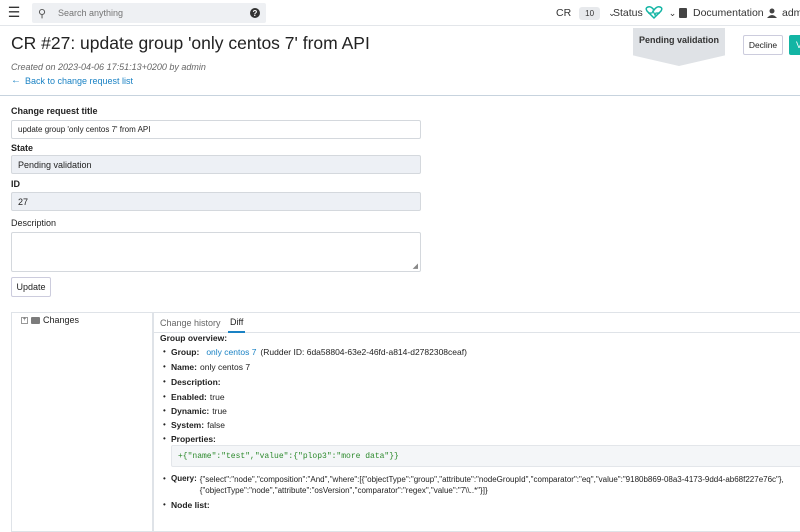  I want to click on chevron-down-icon: ⌄, so click(672, 12).